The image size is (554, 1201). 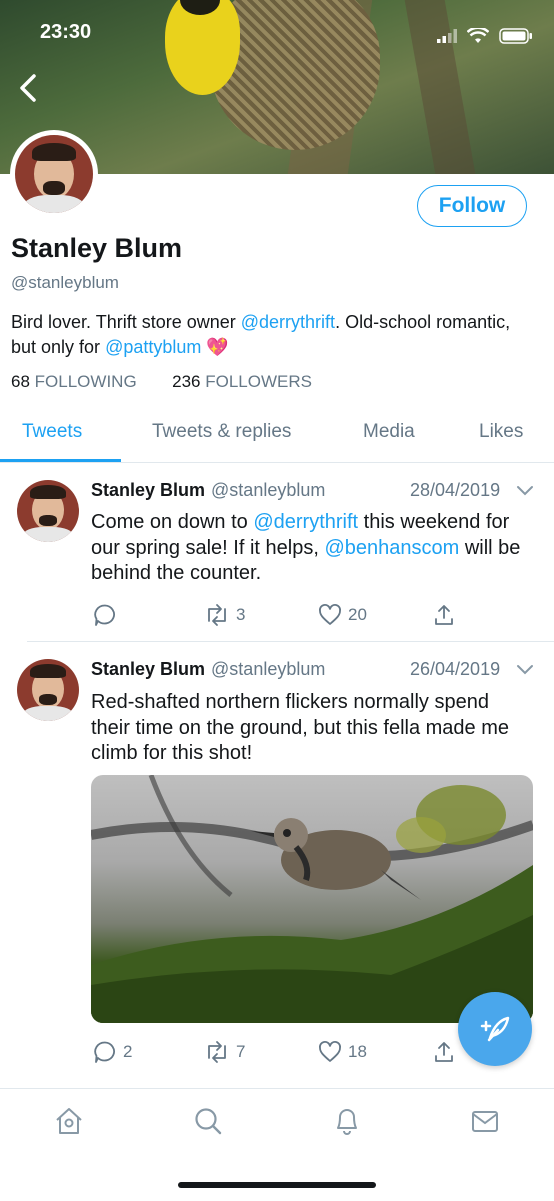 I want to click on tab-media: Media, so click(x=389, y=432).